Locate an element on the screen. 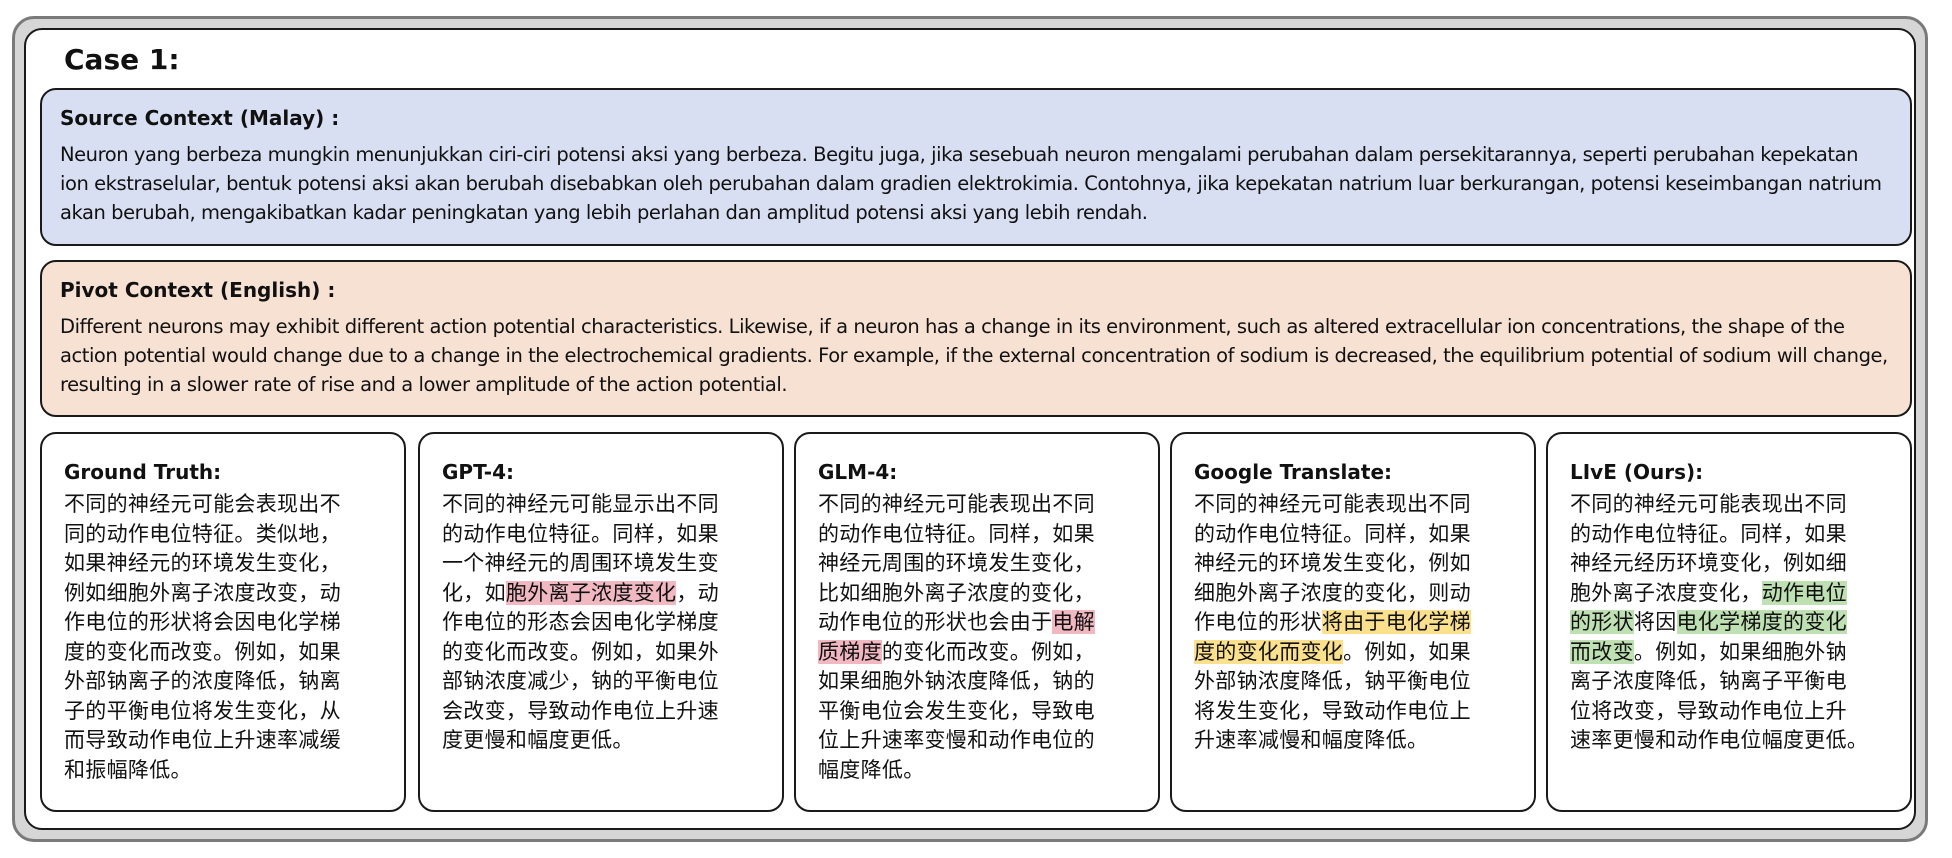  translation-line: 外部钠浓度降低，钠平衡电位 is located at coordinates (1354, 682).